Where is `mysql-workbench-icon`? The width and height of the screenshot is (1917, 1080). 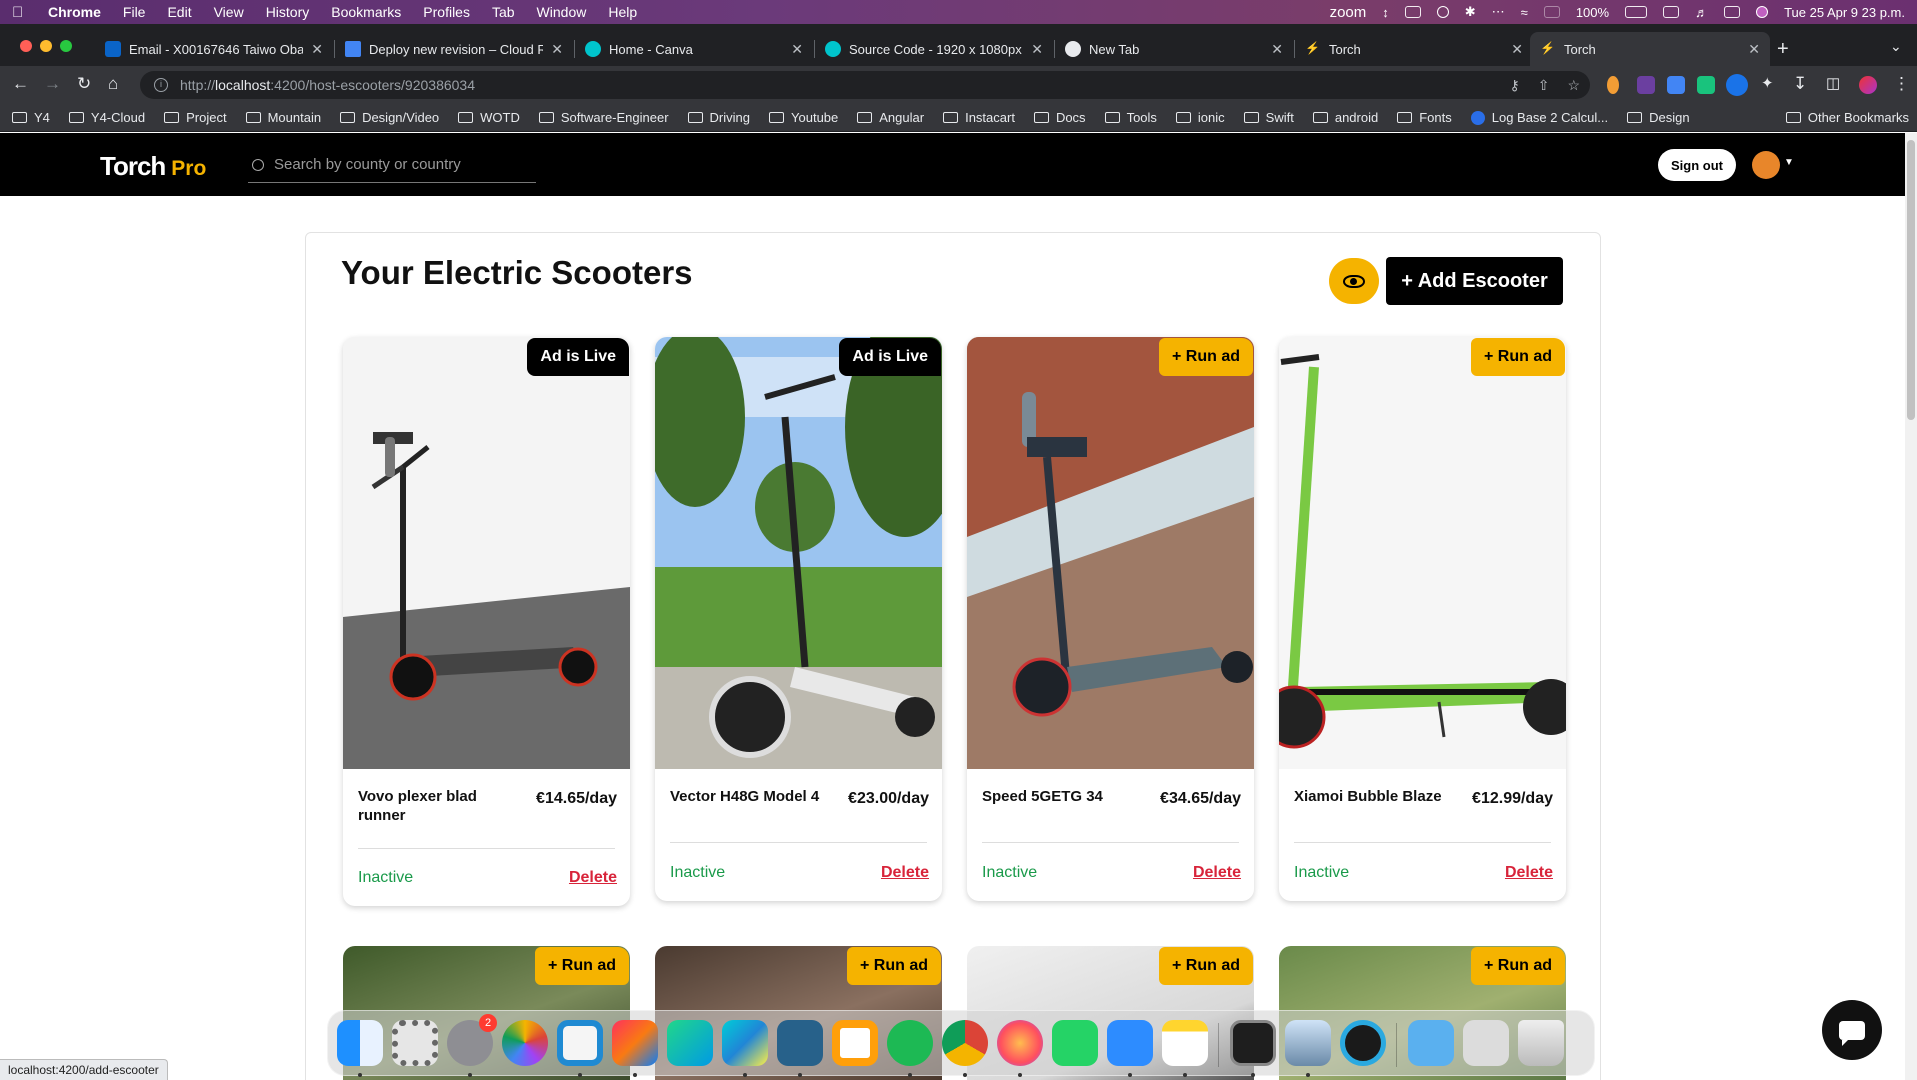 mysql-workbench-icon is located at coordinates (800, 1043).